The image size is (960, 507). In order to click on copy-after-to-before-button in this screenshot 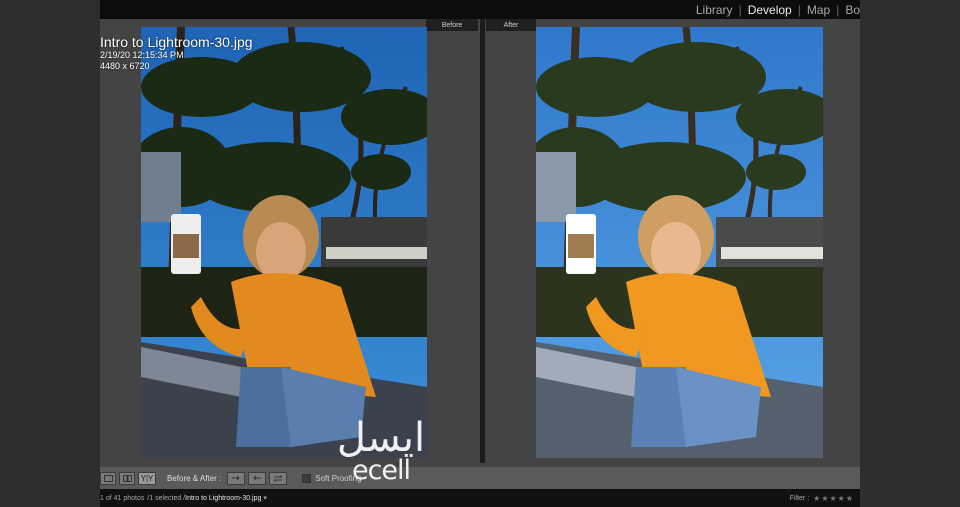, I will do `click(257, 478)`.